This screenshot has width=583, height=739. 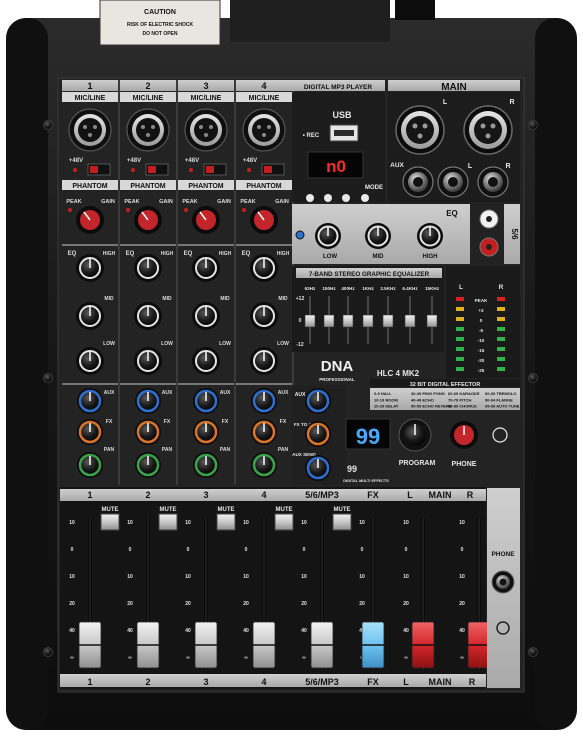 What do you see at coordinates (462, 406) in the screenshot?
I see `effector-preset: 80-89 CHORUS` at bounding box center [462, 406].